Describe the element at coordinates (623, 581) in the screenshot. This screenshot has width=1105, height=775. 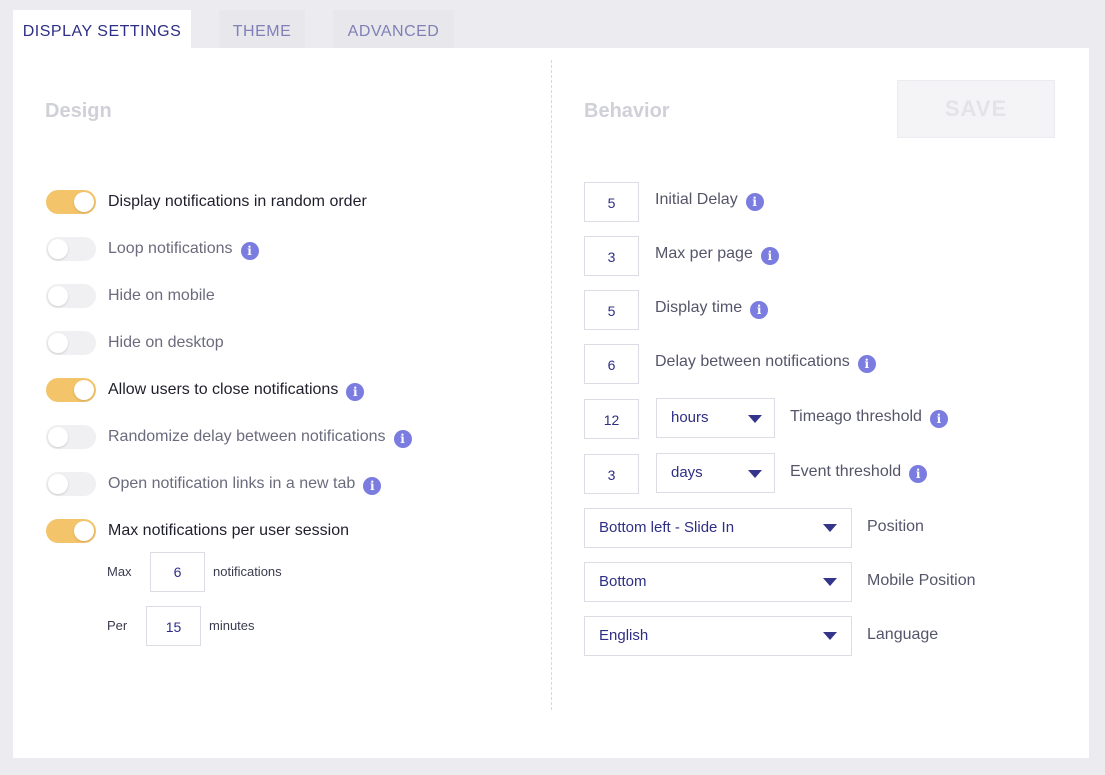
I see `select-value: Bottom` at that location.